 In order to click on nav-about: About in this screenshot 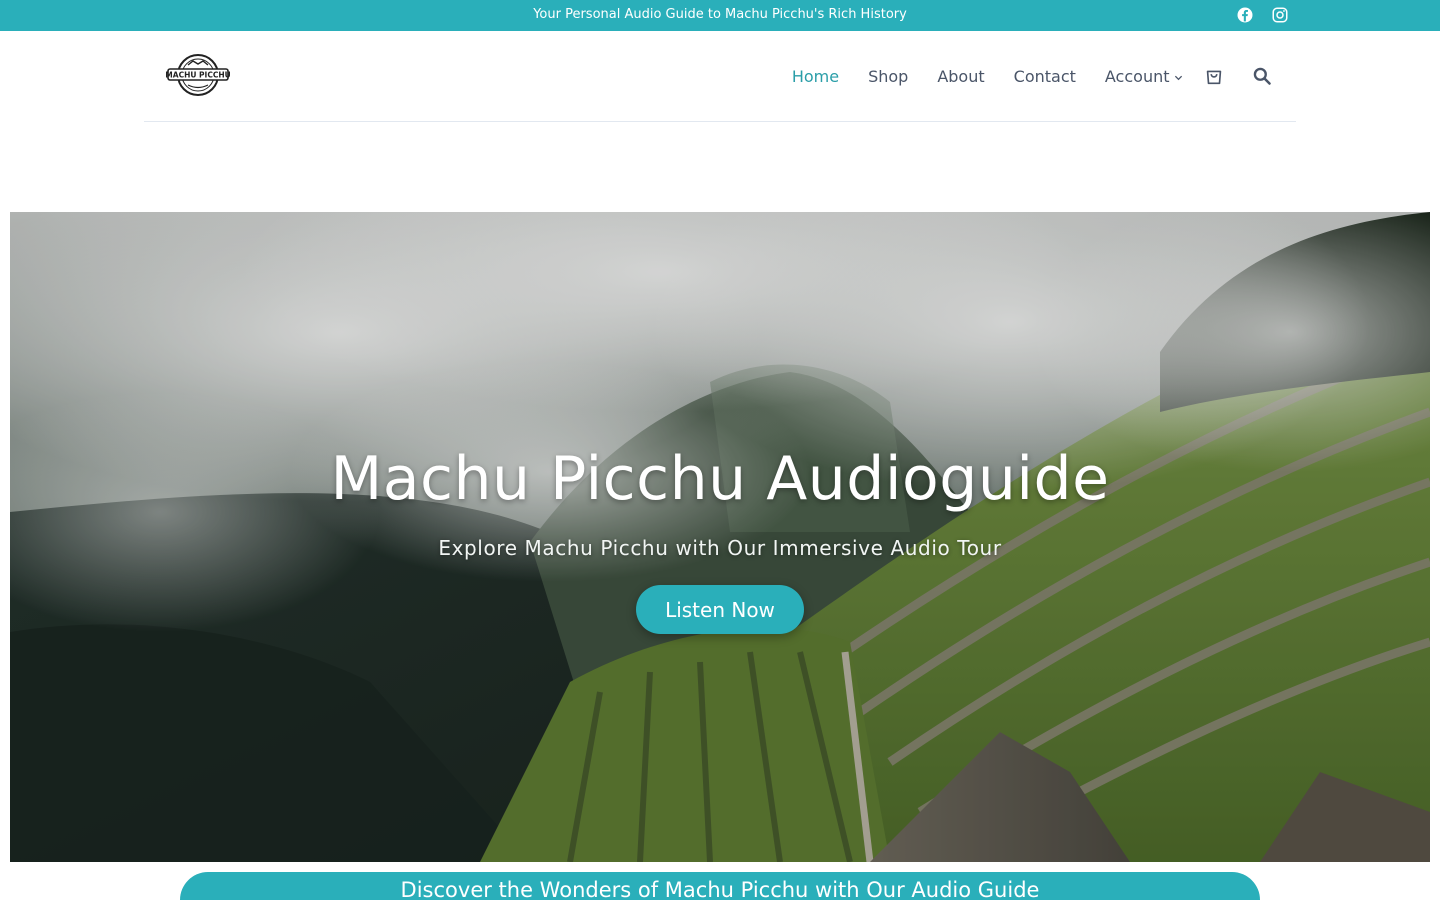, I will do `click(961, 76)`.